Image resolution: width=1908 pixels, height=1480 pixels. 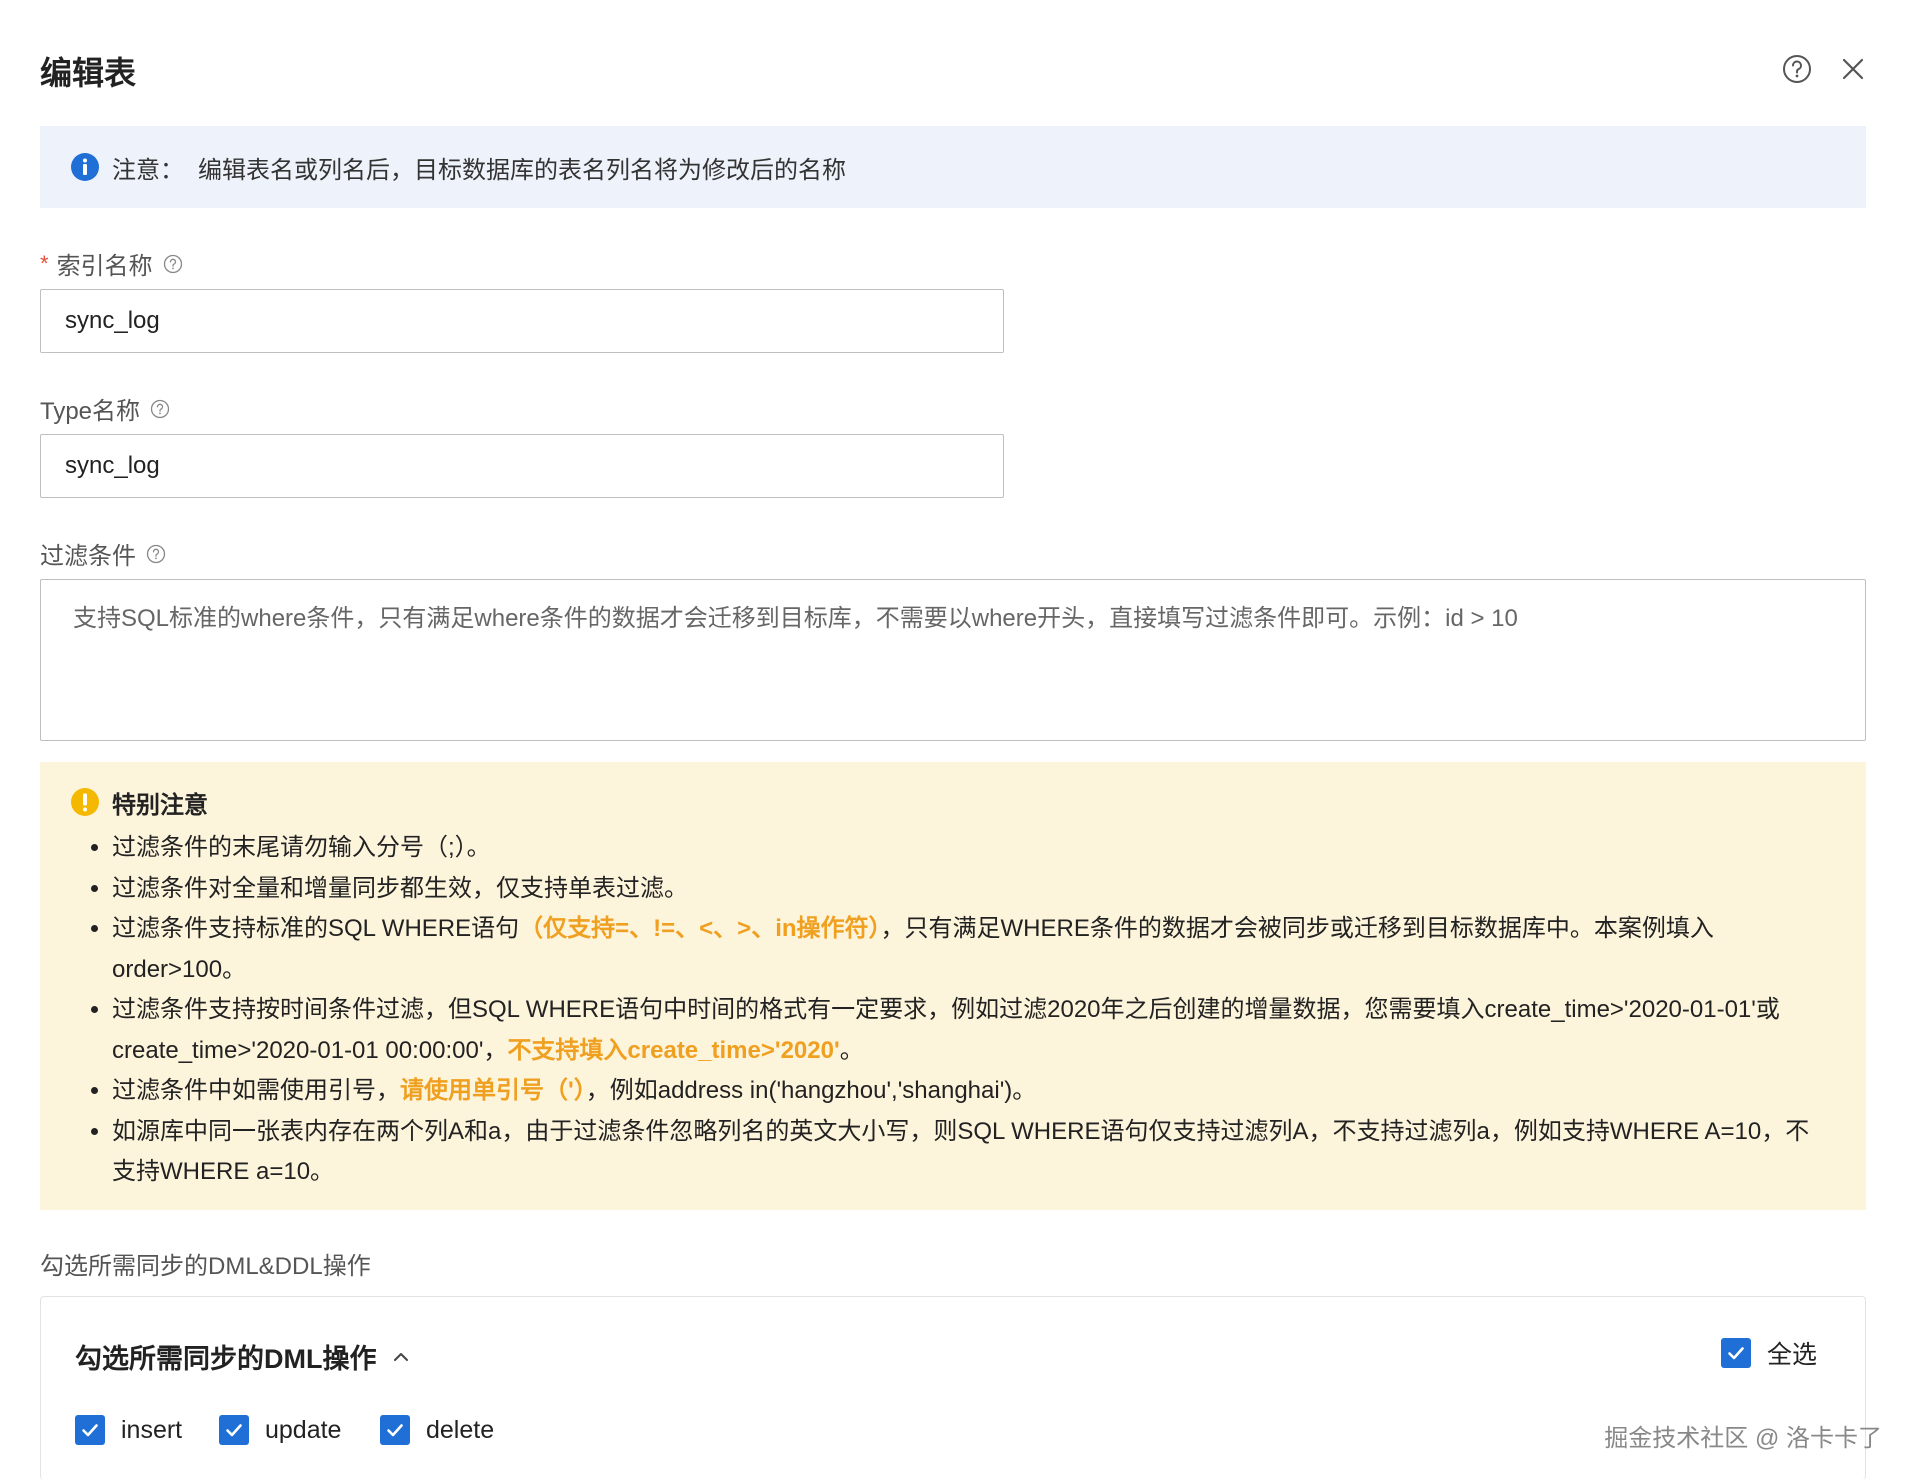 What do you see at coordinates (88, 556) in the screenshot?
I see `filter-label-text: 过滤条件` at bounding box center [88, 556].